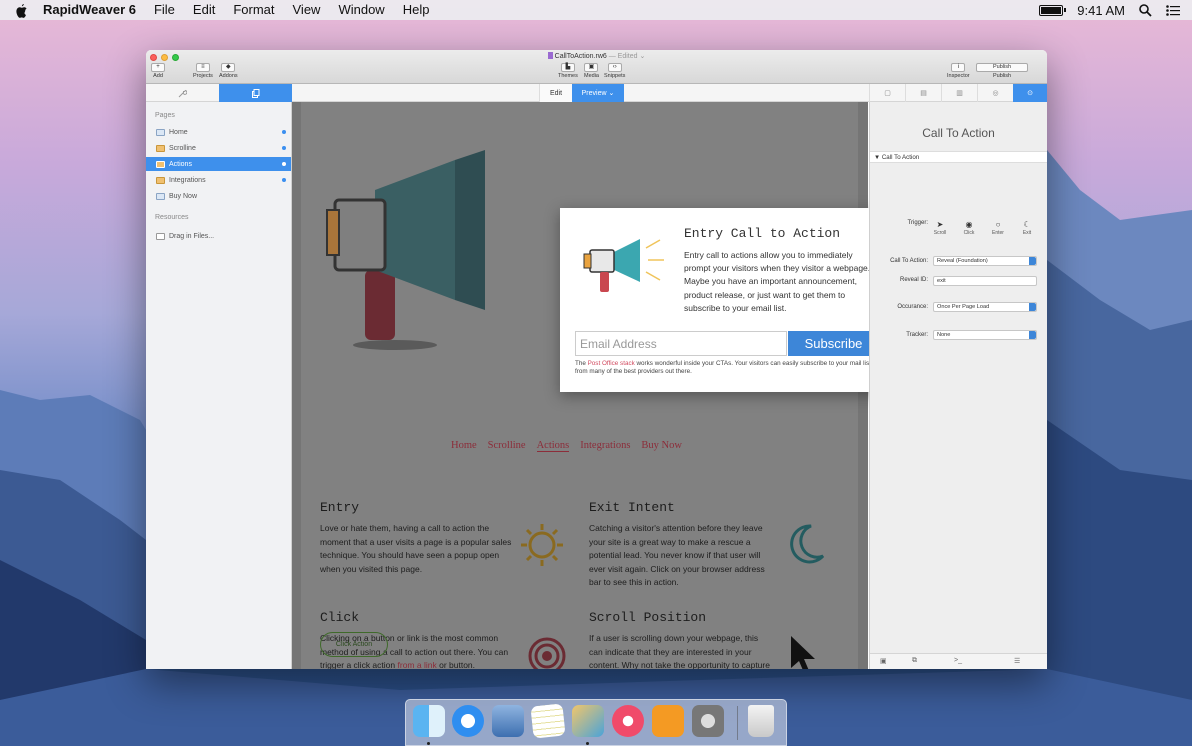  What do you see at coordinates (1173, 10) in the screenshot?
I see `notification-center-icon` at bounding box center [1173, 10].